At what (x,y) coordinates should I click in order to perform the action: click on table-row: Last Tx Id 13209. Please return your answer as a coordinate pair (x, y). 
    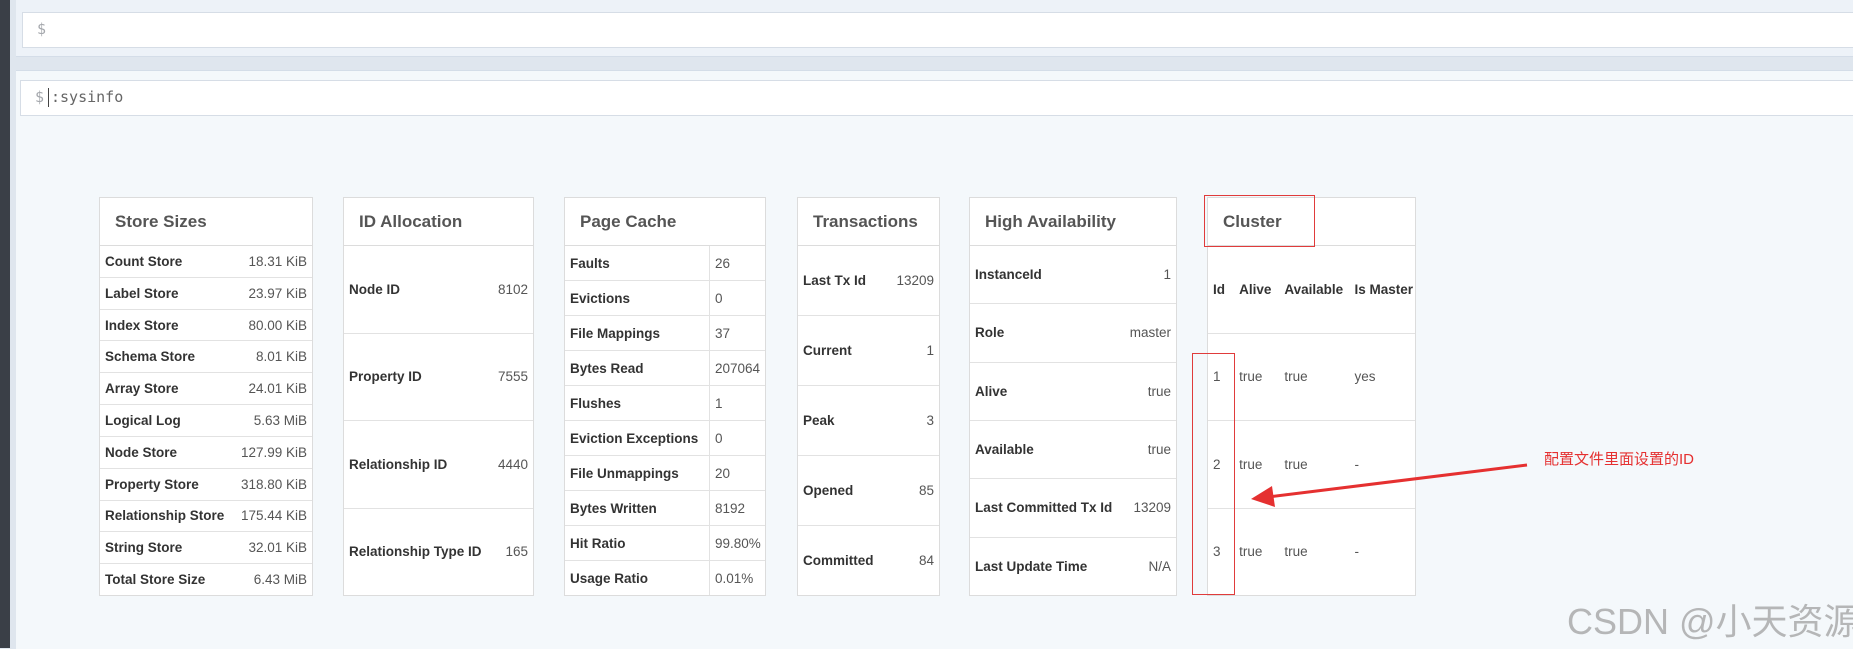
    Looking at the image, I should click on (868, 281).